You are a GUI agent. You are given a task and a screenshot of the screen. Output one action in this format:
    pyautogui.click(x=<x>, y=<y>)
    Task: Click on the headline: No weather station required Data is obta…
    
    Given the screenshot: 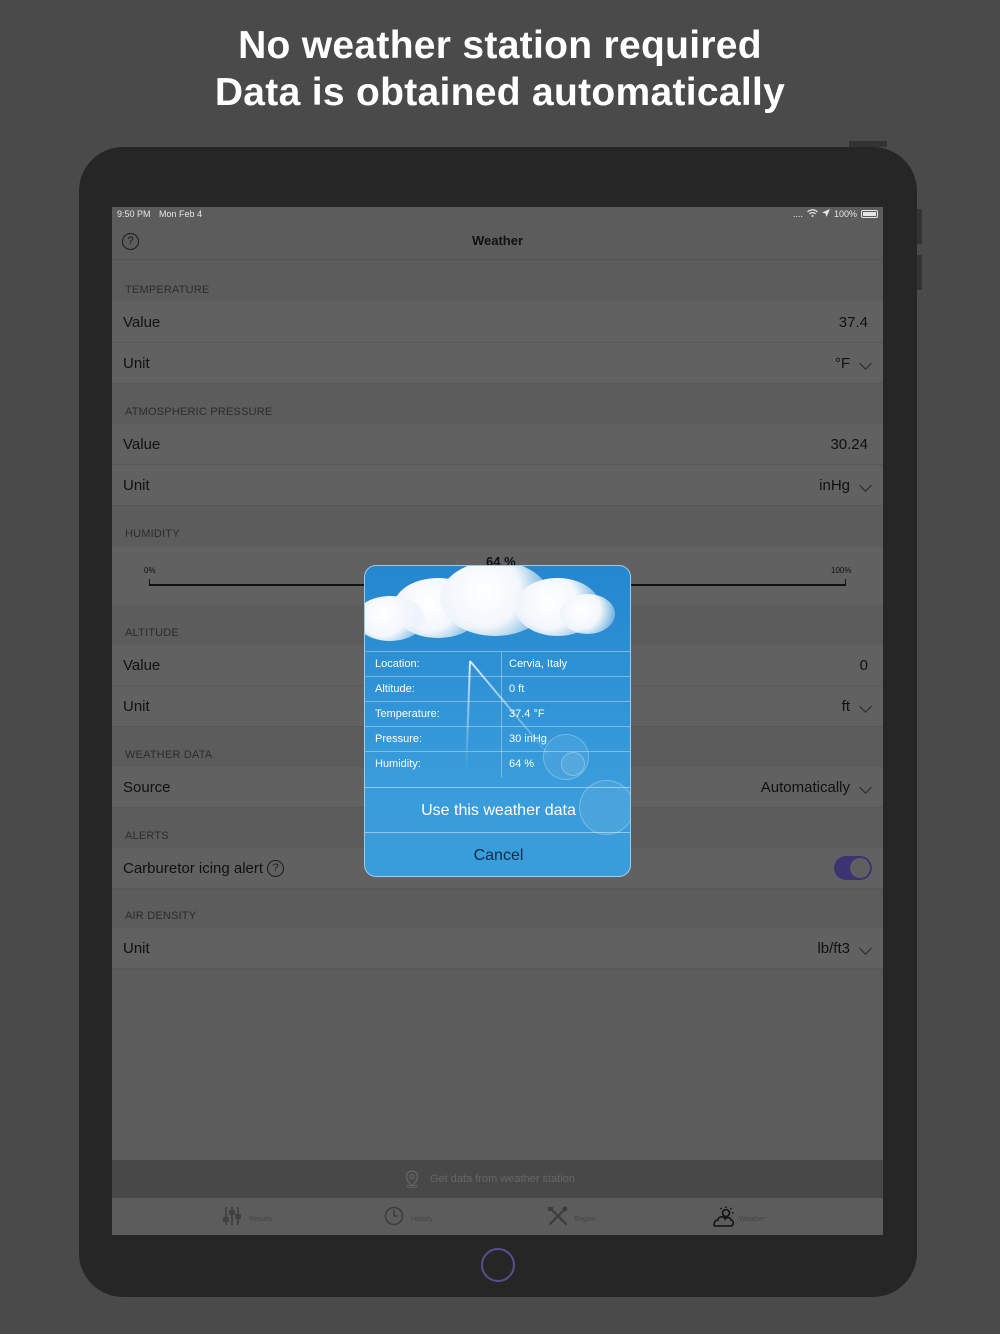 What is the action you would take?
    pyautogui.click(x=500, y=69)
    